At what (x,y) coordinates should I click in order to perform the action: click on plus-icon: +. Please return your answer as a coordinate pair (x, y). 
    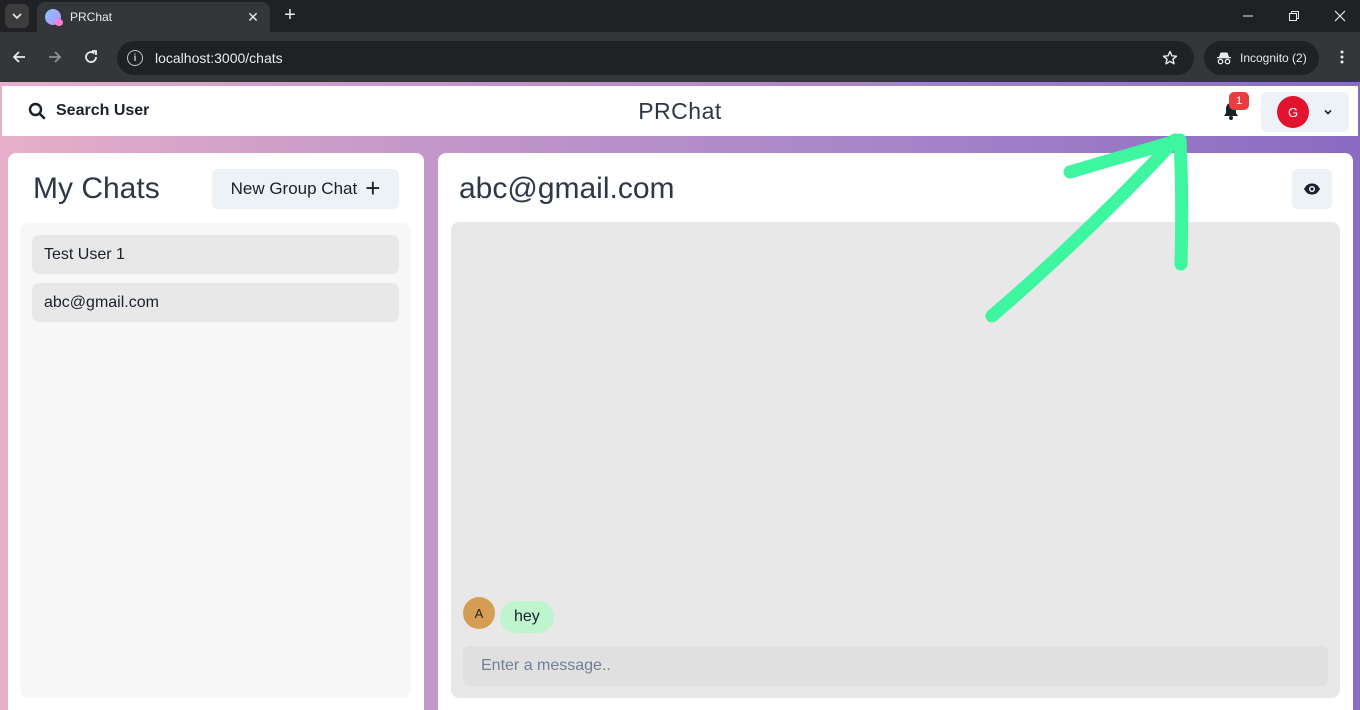
    Looking at the image, I should click on (373, 187).